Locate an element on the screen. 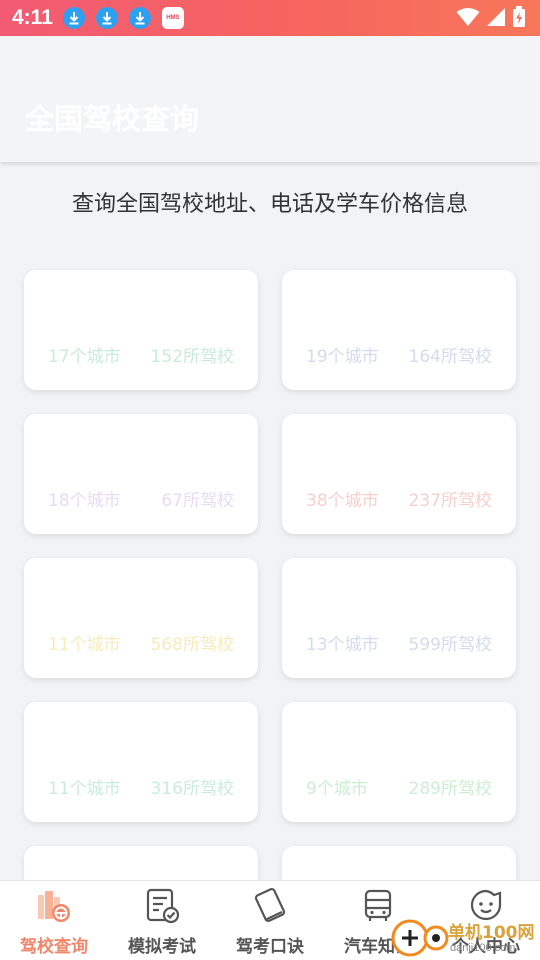 This screenshot has width=540, height=960. card-cities: 18个城市 is located at coordinates (84, 501).